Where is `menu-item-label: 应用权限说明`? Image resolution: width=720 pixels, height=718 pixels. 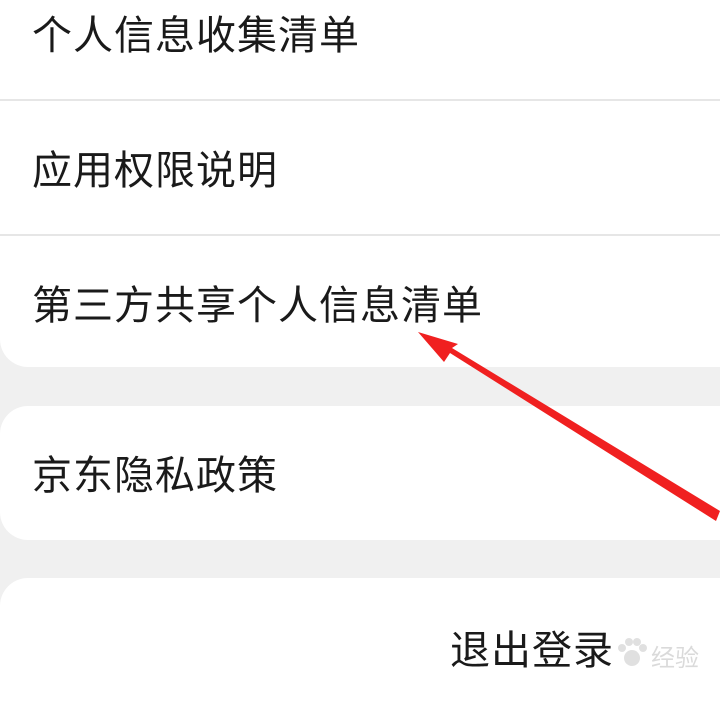
menu-item-label: 应用权限说明 is located at coordinates (155, 171).